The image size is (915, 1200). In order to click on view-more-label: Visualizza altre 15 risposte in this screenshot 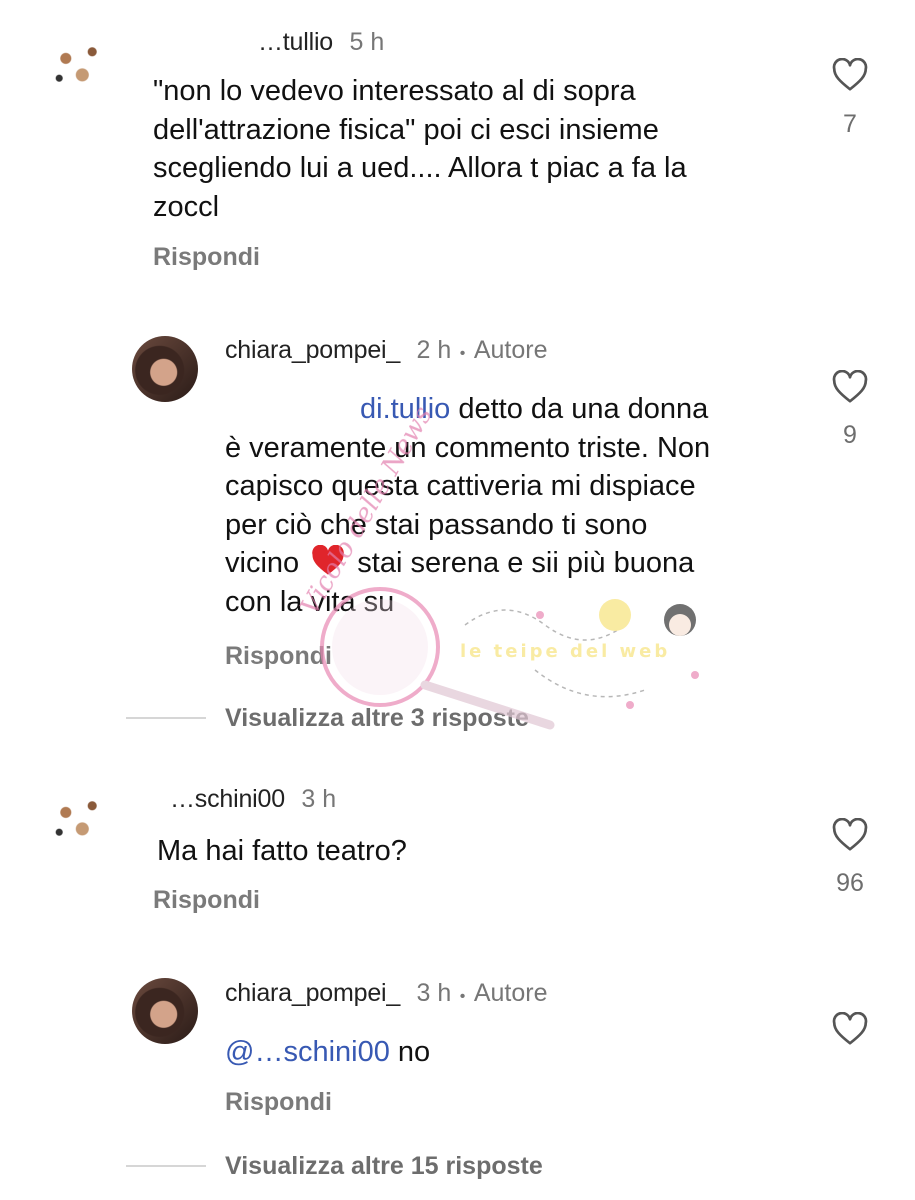, I will do `click(384, 1166)`.